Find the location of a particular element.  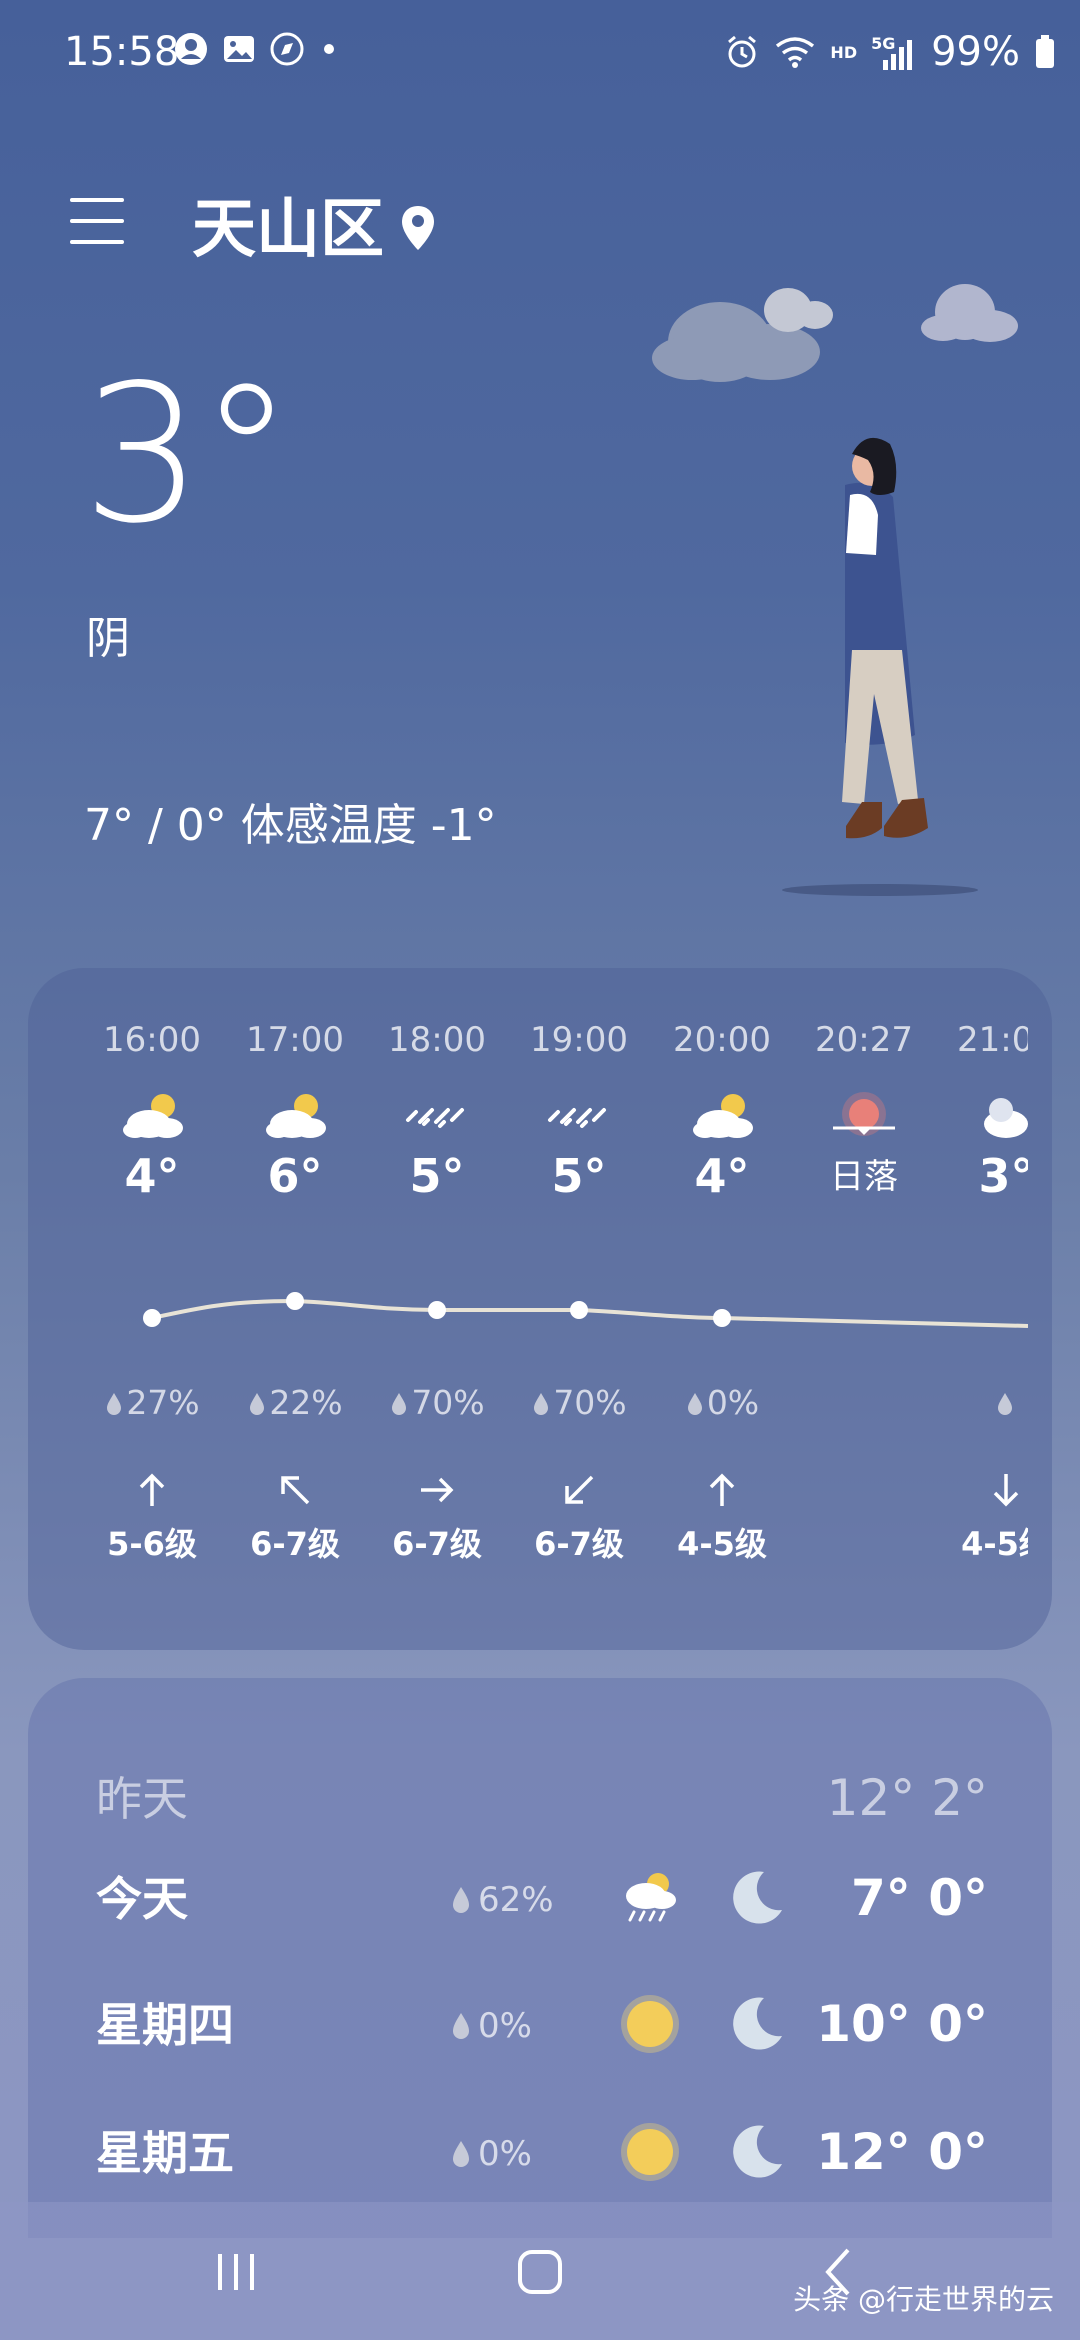

day-temps: 12° 0° is located at coordinates (902, 2152).